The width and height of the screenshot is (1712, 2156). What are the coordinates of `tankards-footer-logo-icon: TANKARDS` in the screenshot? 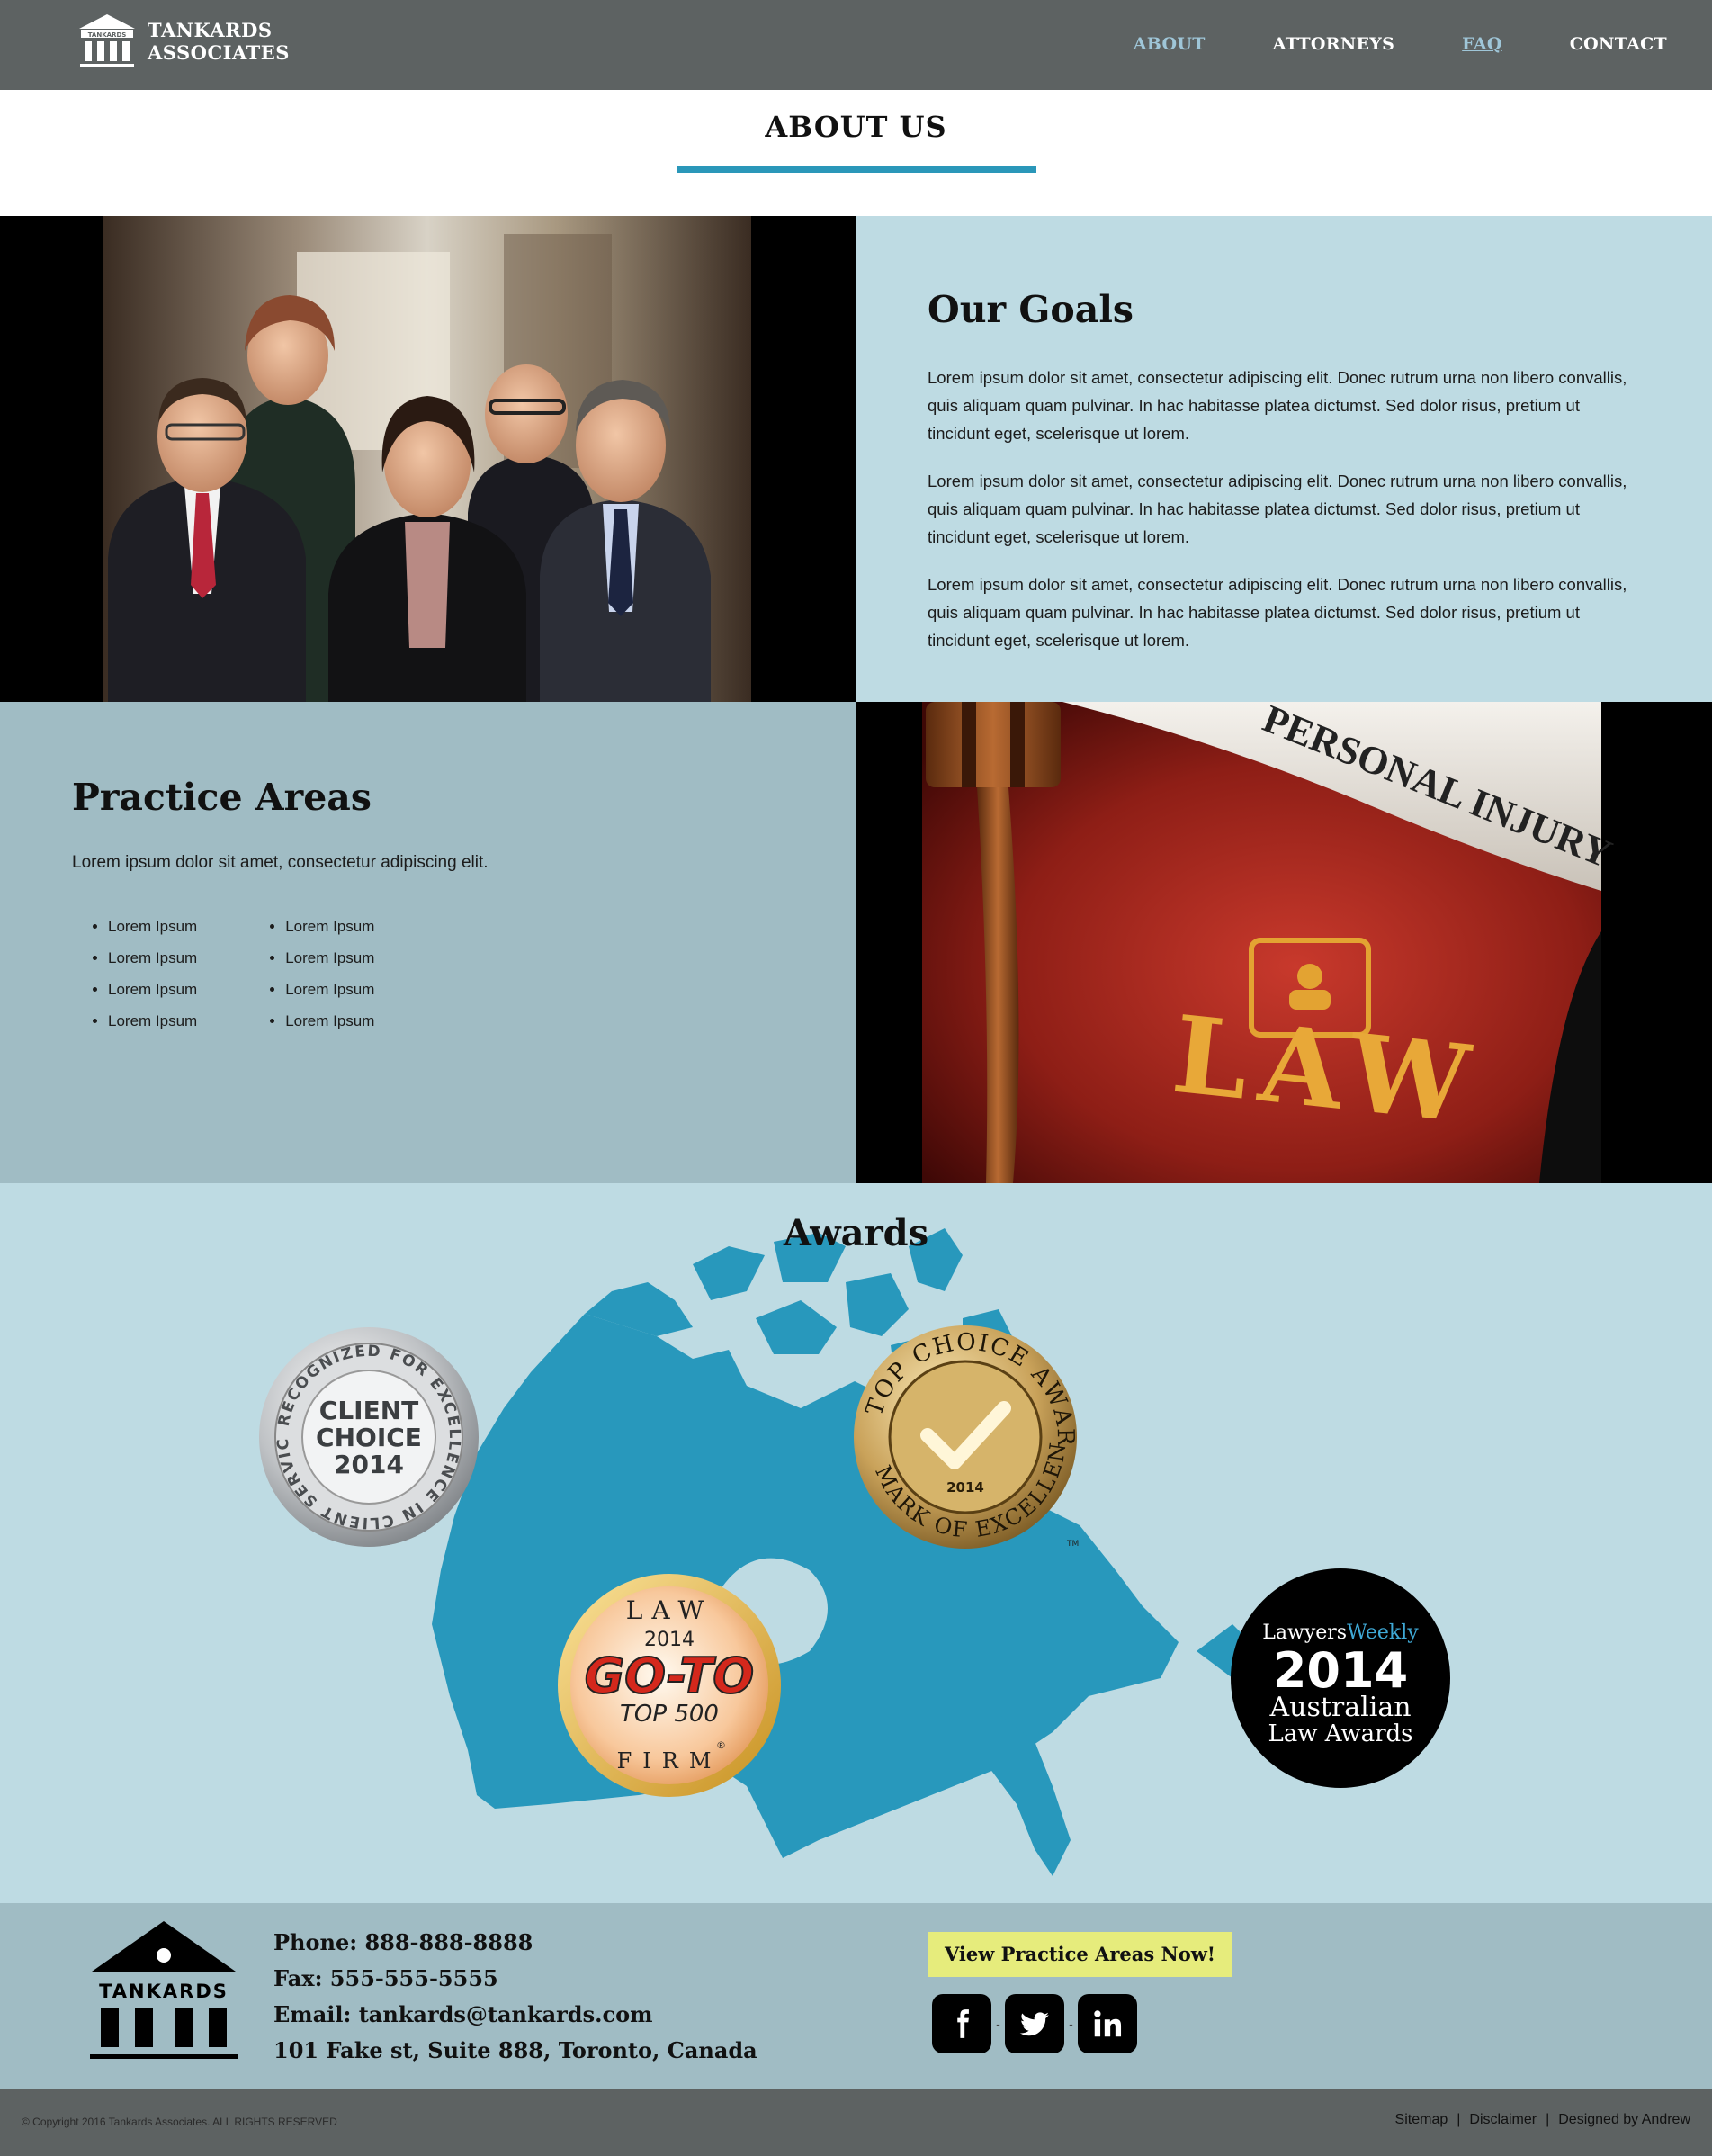 It's located at (164, 1990).